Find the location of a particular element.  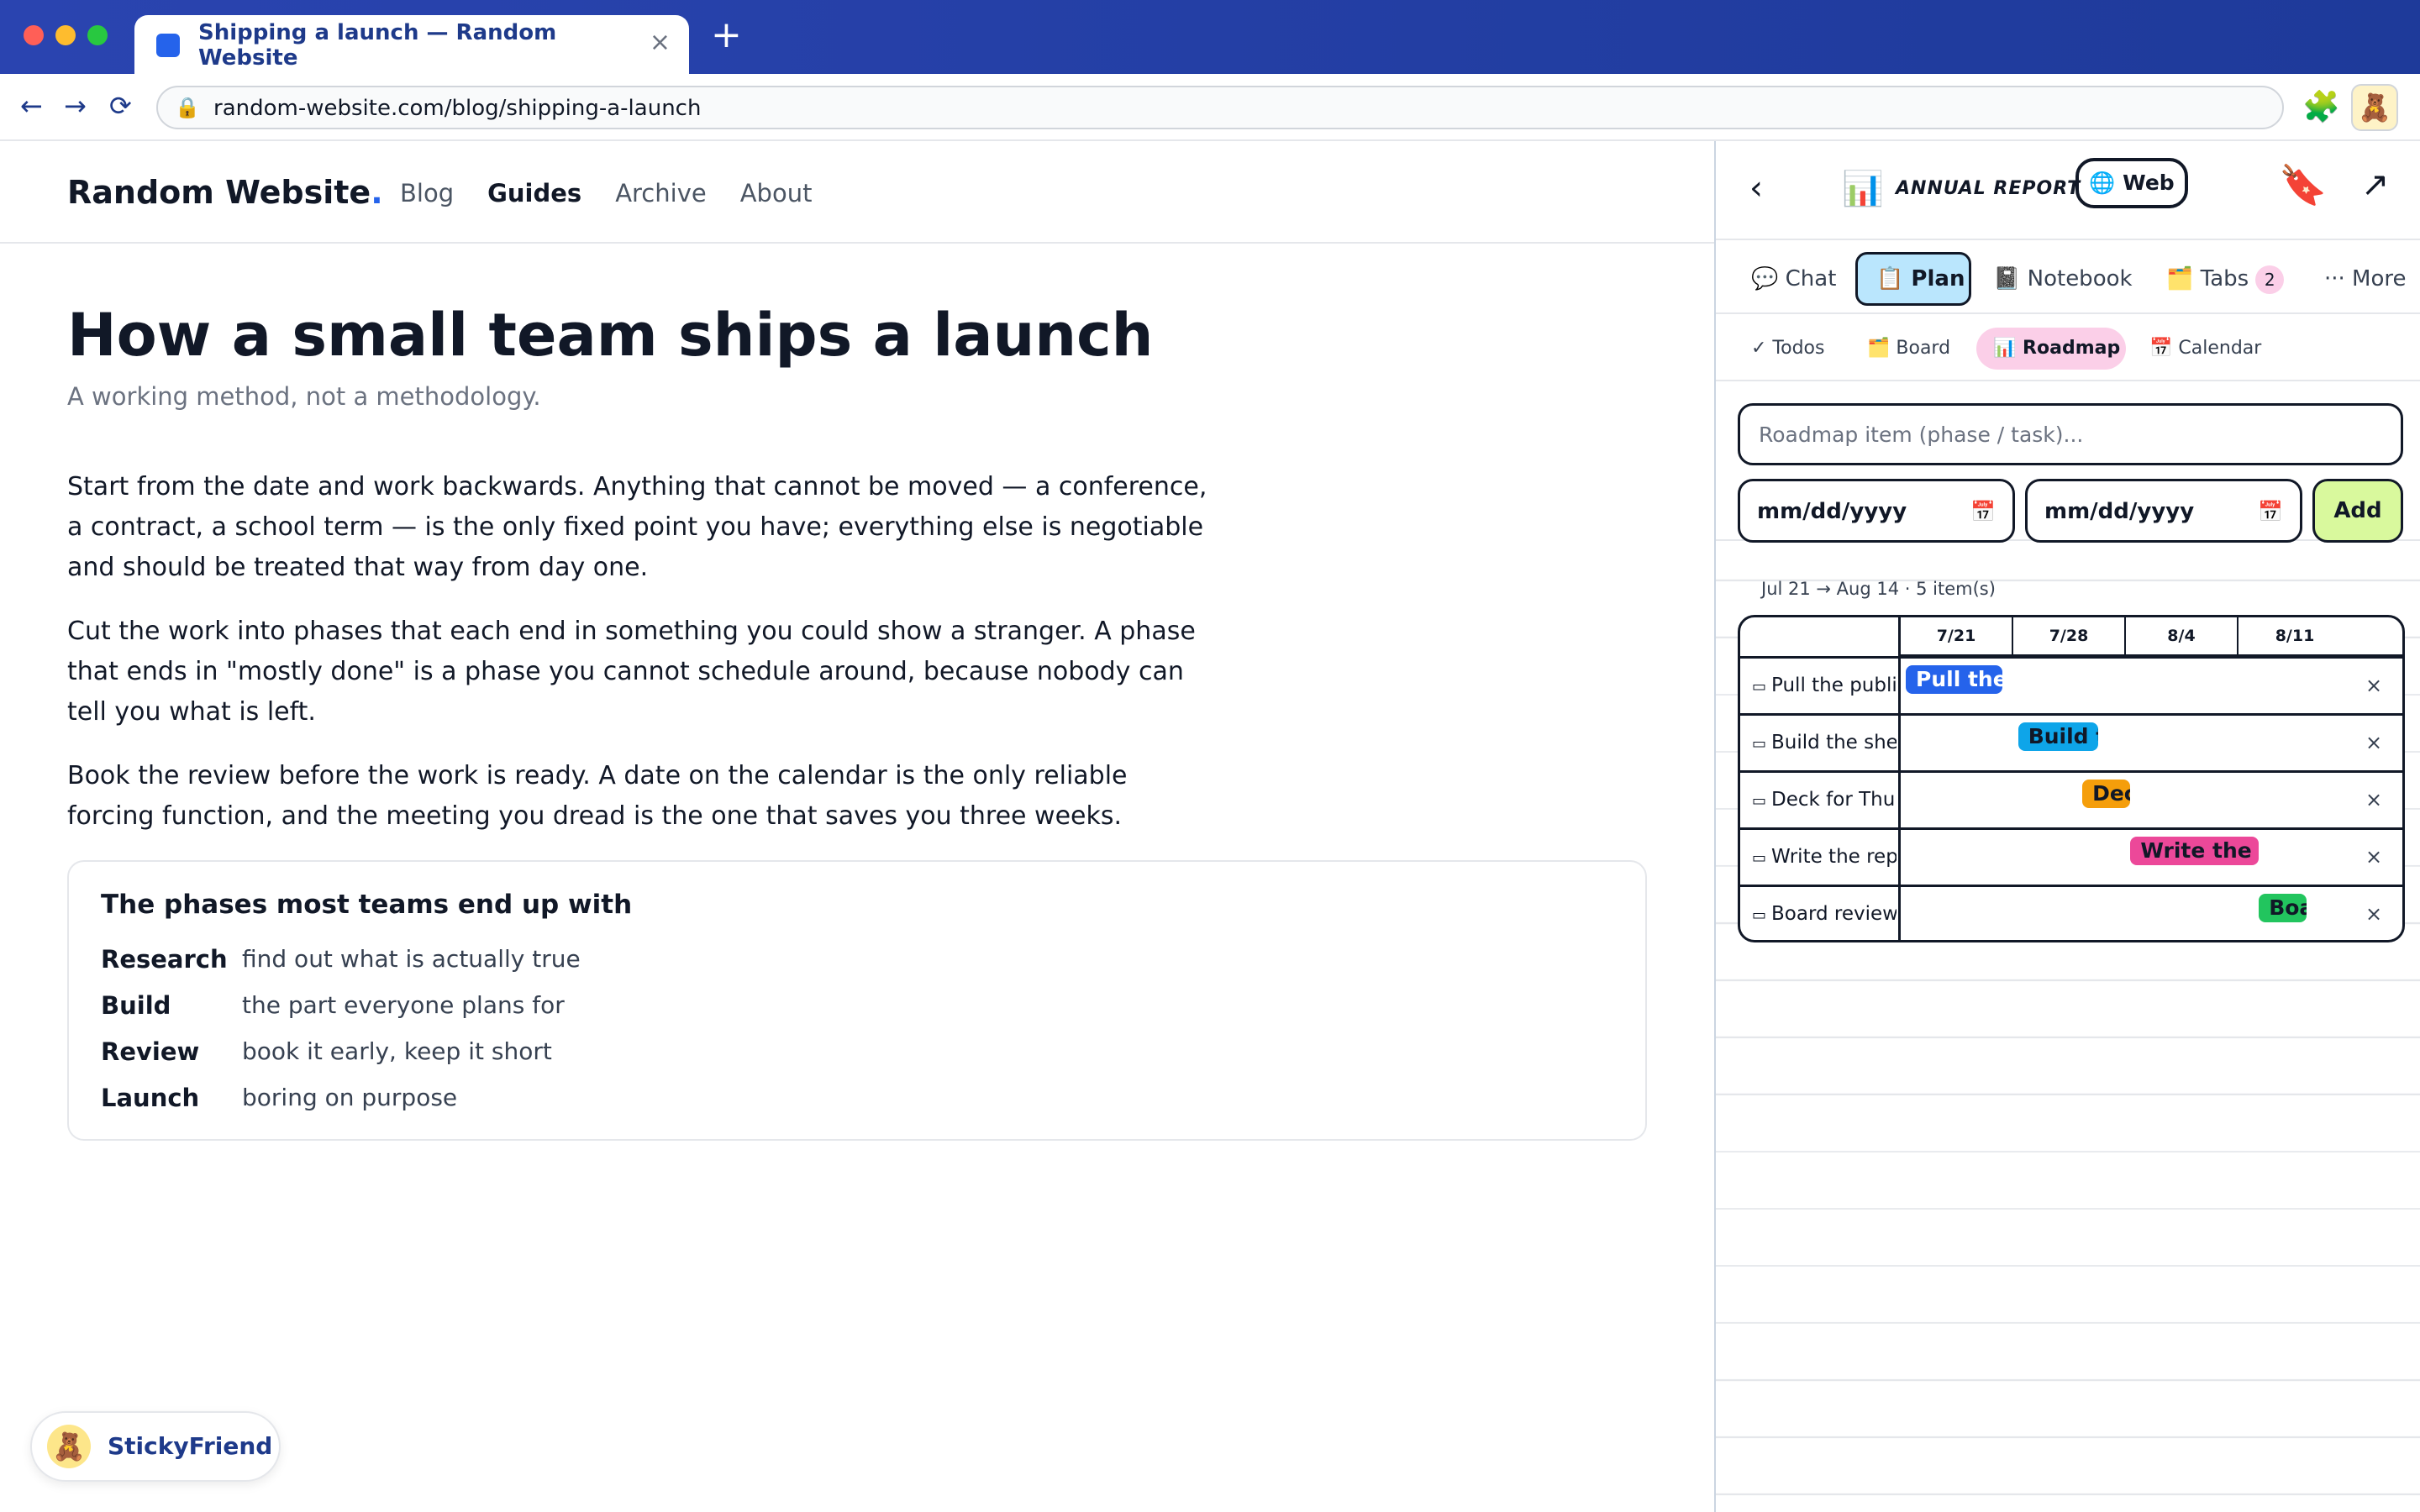

phase-description: the part everyone plans for is located at coordinates (404, 1005).